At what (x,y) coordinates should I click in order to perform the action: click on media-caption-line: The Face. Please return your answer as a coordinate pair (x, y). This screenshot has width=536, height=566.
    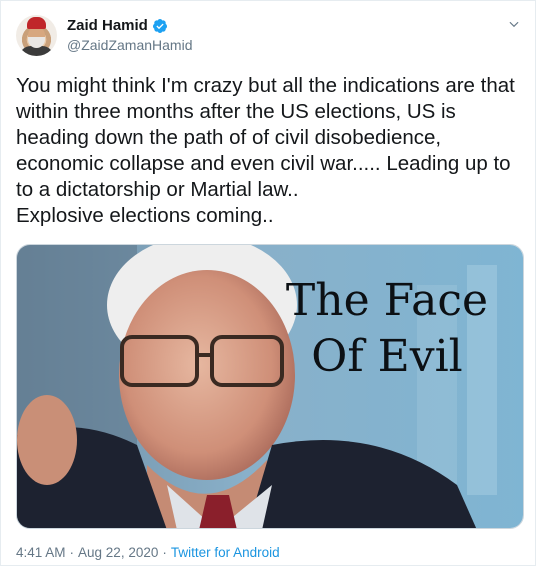
    Looking at the image, I should click on (387, 300).